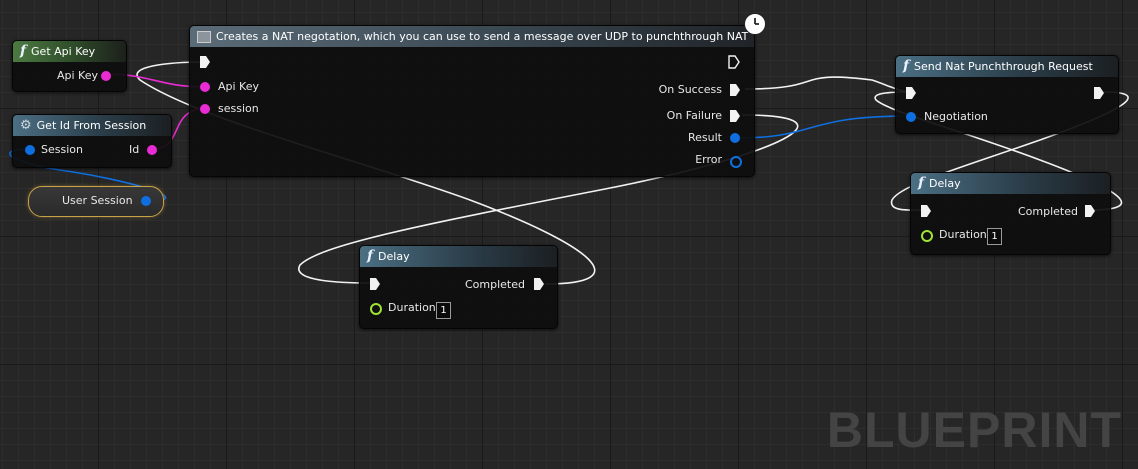 The height and width of the screenshot is (469, 1138). Describe the element at coordinates (1010, 213) in the screenshot. I see `delay-right-node: f Delay Completed Duration 1` at that location.